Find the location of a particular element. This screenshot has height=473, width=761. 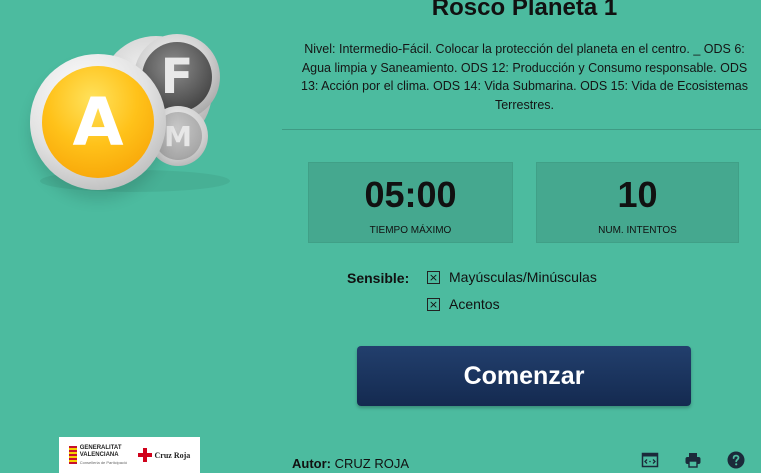

print-icon is located at coordinates (693, 460).